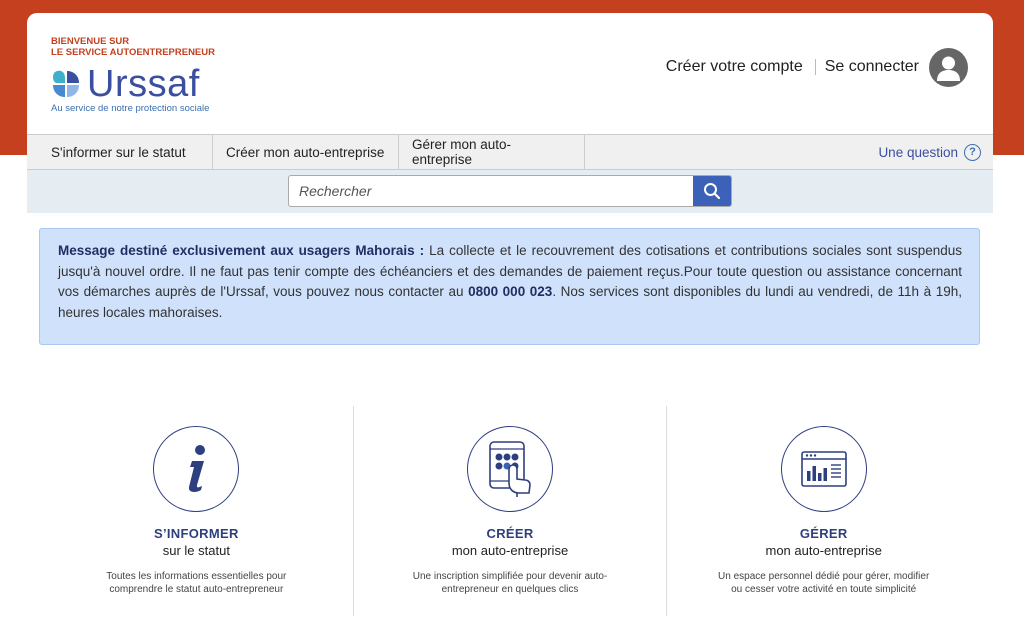 This screenshot has height=636, width=1024. Describe the element at coordinates (196, 533) in the screenshot. I see `feature-title: S’INFORMER` at that location.